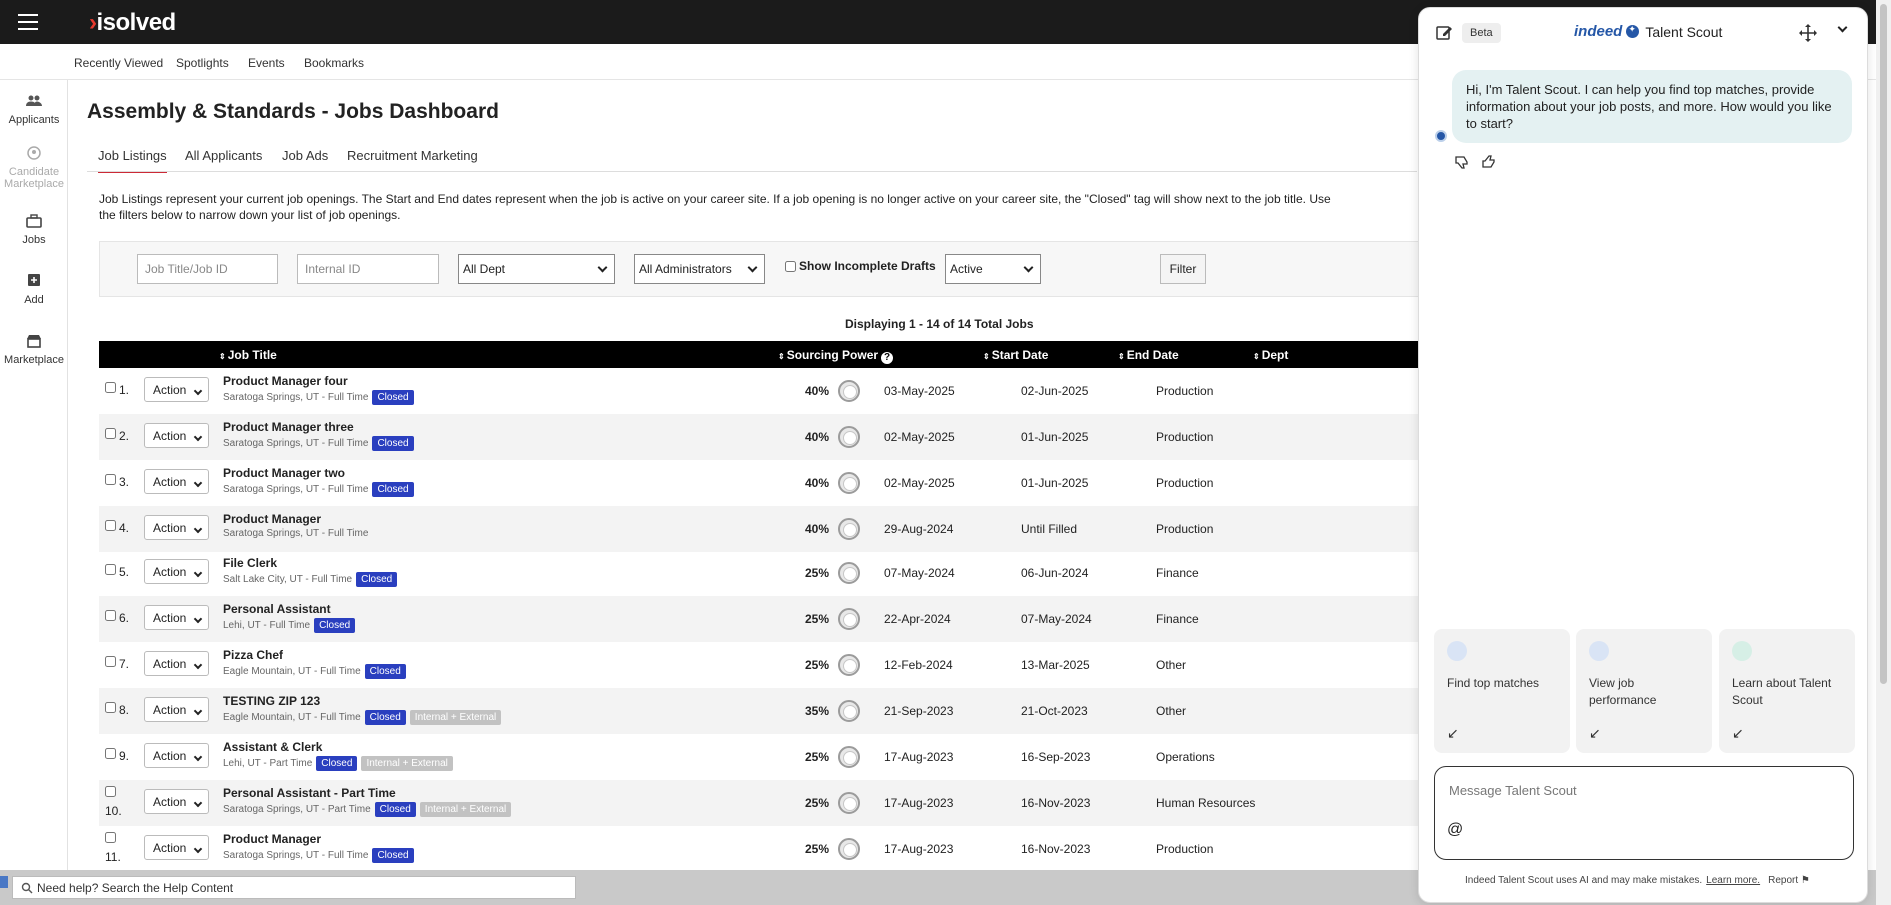  What do you see at coordinates (1644, 691) in the screenshot?
I see `card-view-job-performance: View job performance ↙` at bounding box center [1644, 691].